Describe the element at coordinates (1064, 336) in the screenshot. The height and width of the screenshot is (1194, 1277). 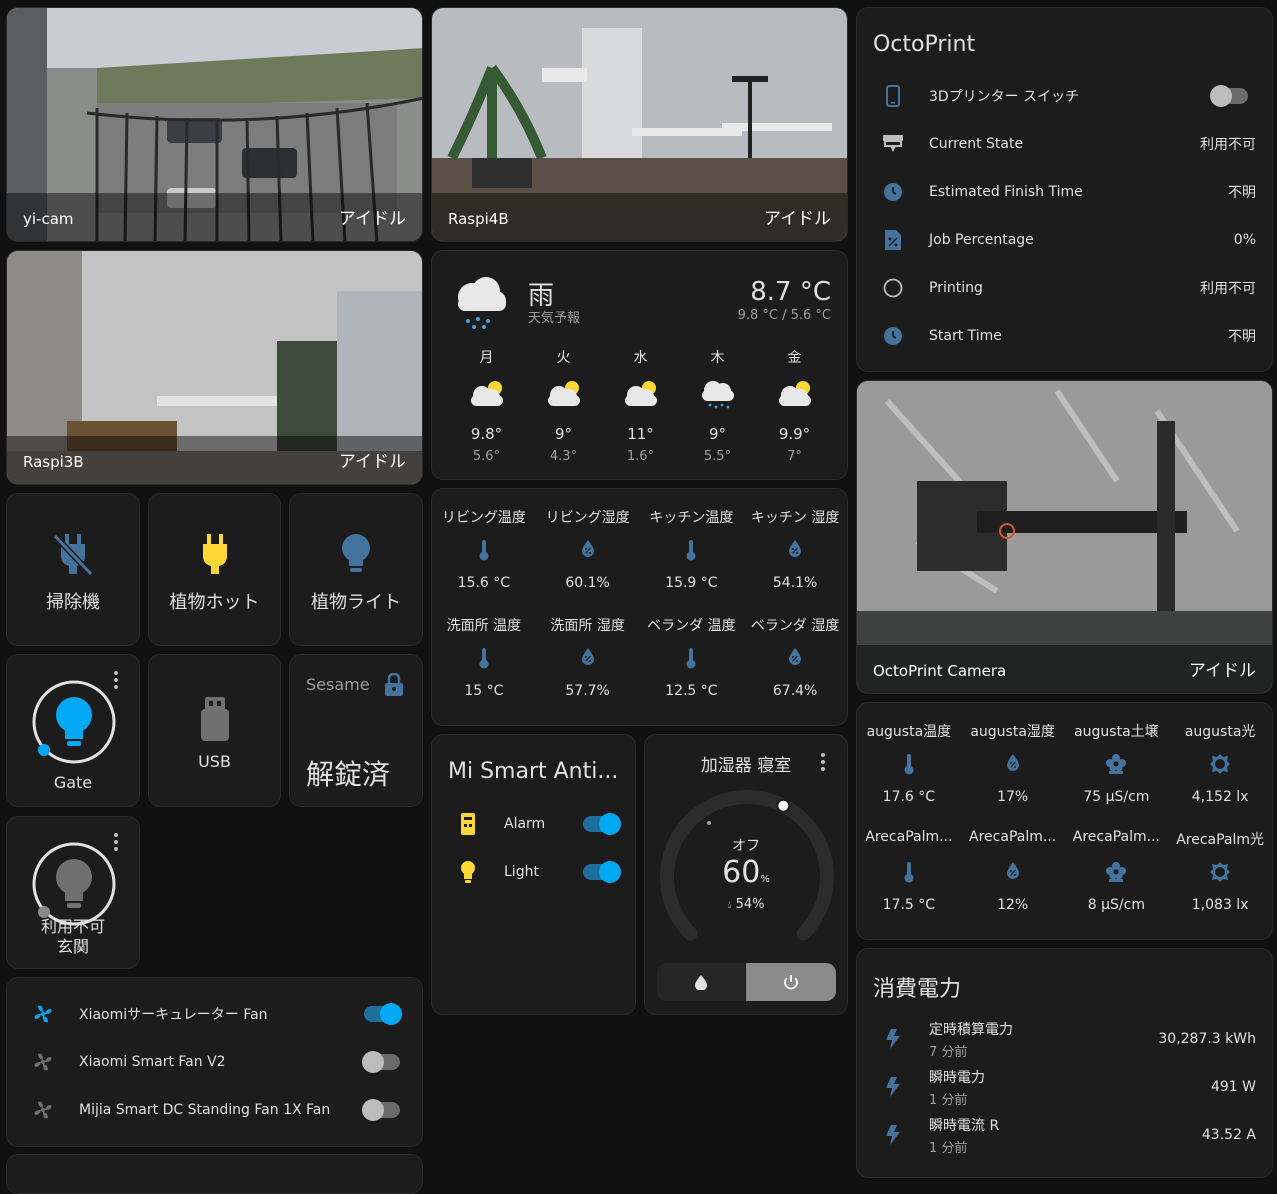
I see `entity-row: Start Time 不明` at that location.